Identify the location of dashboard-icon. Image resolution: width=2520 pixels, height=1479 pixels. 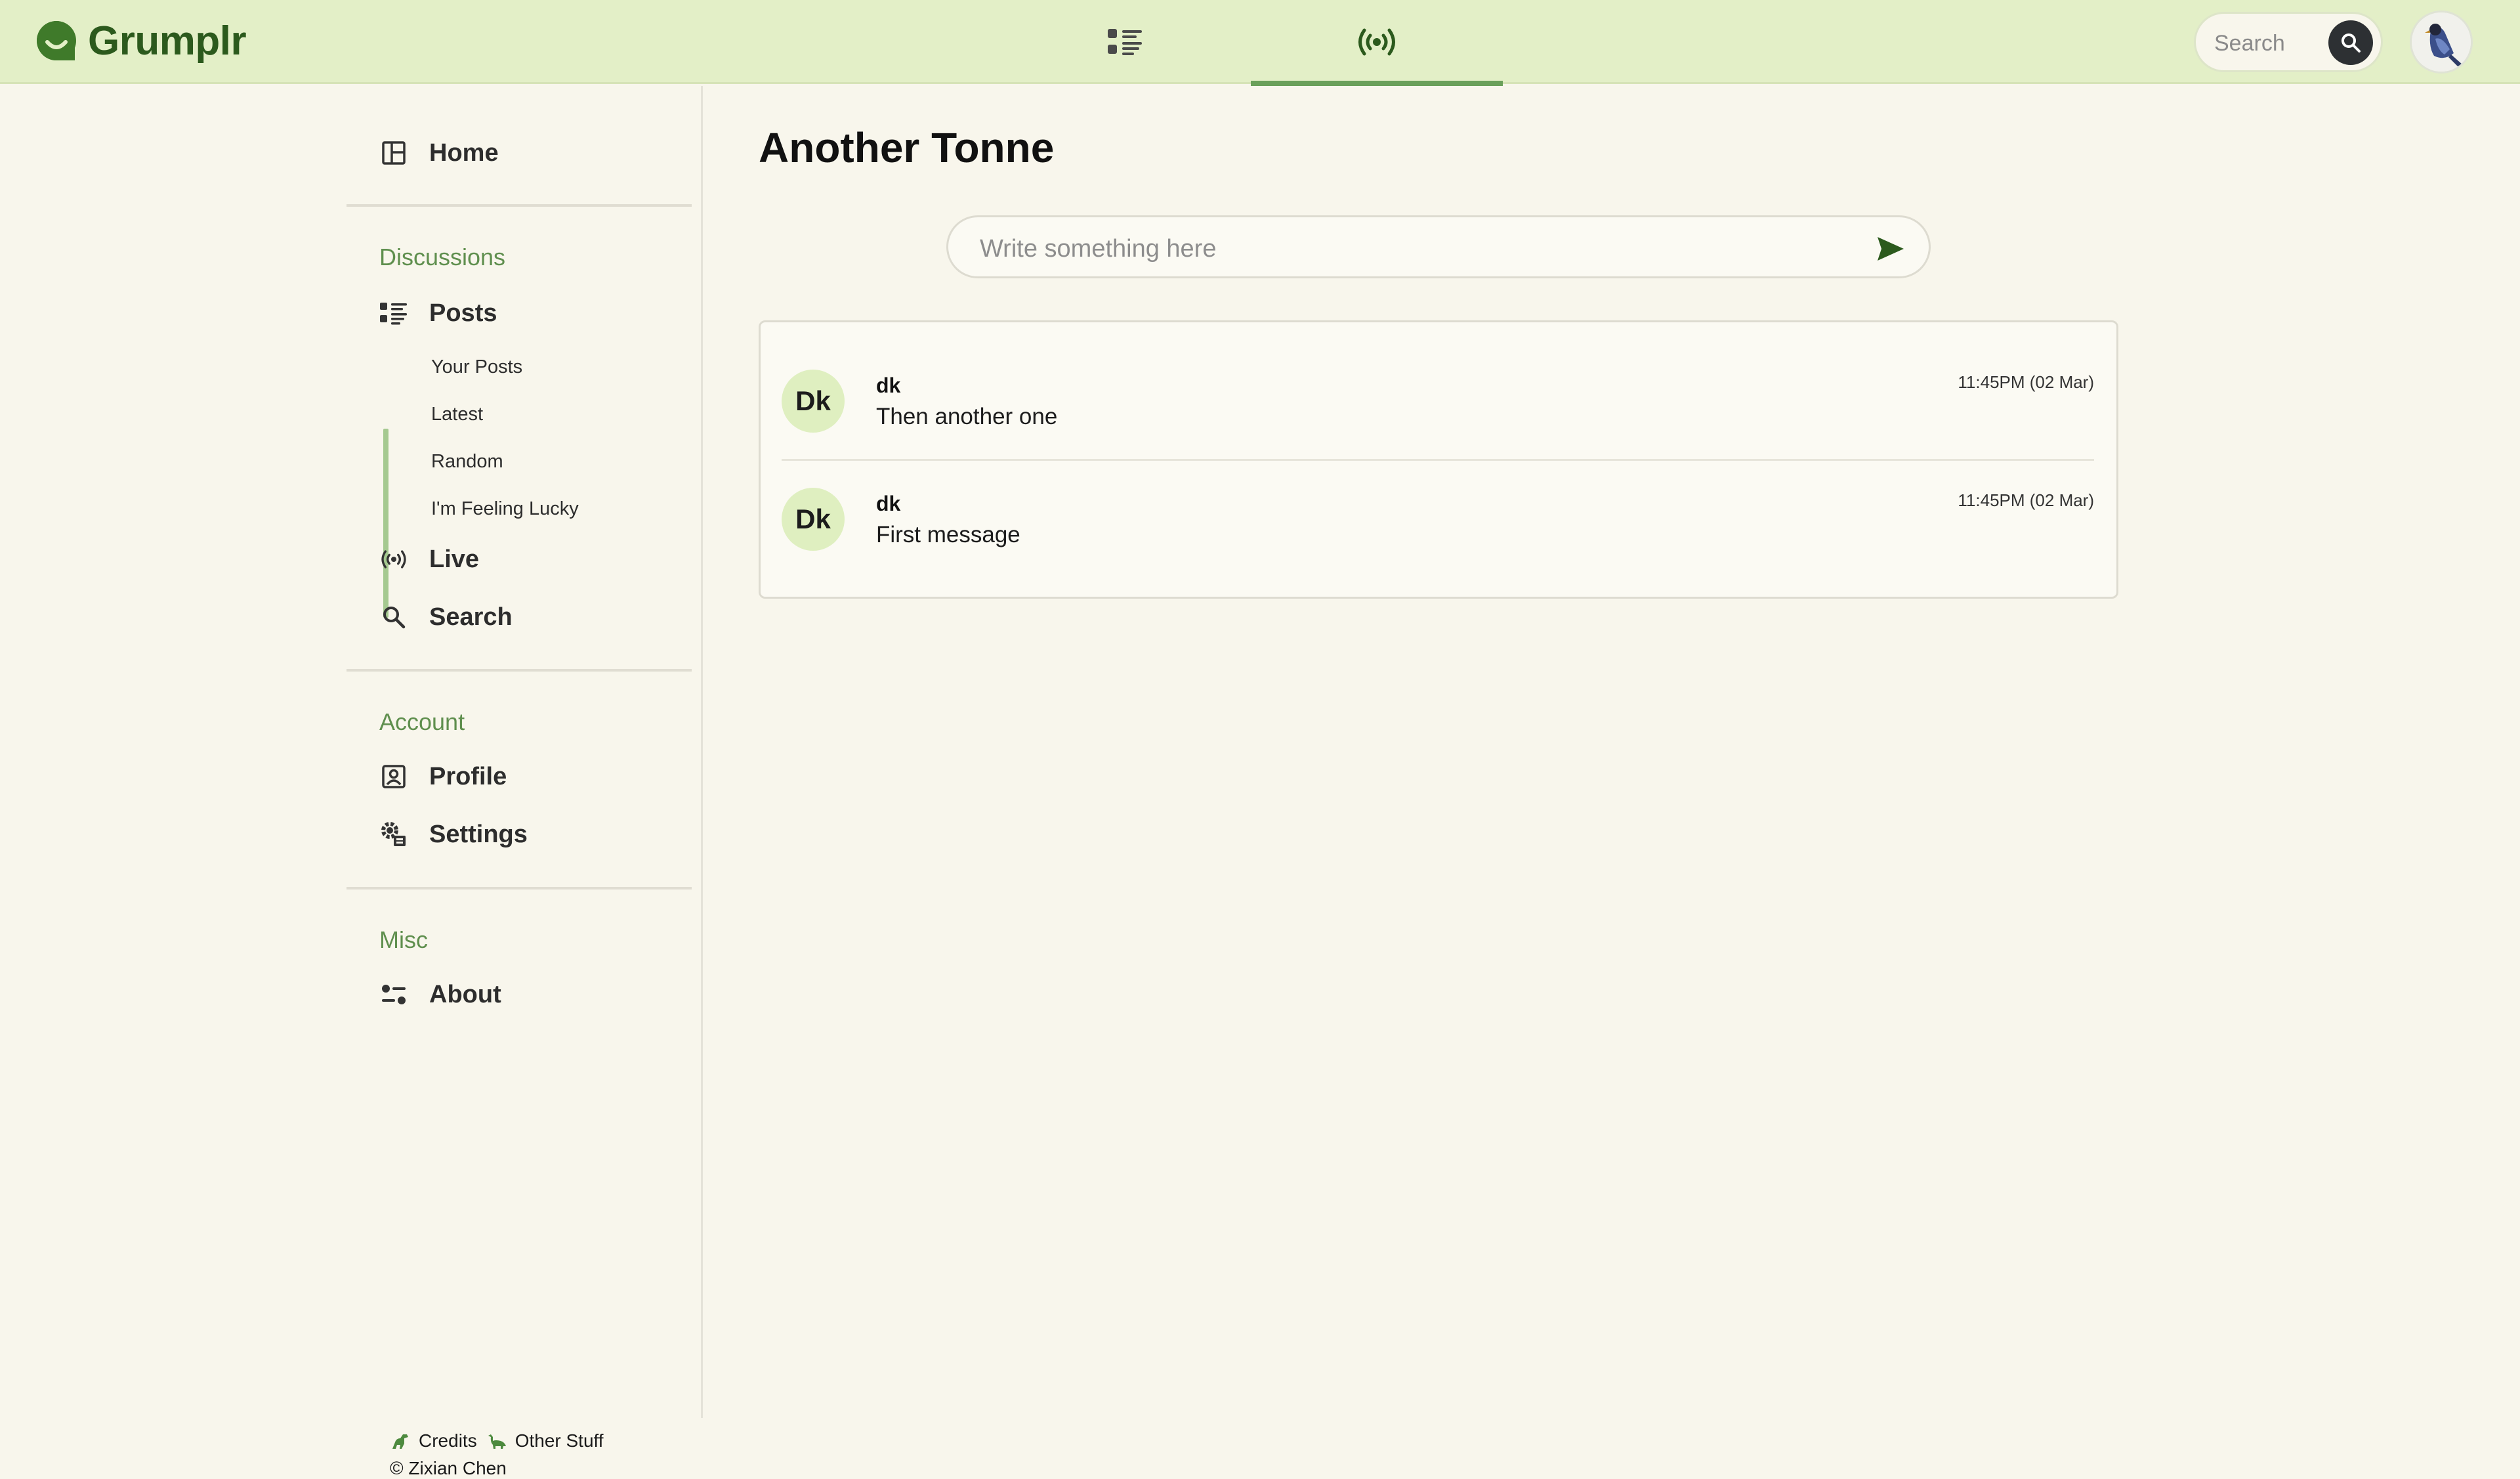
(394, 153).